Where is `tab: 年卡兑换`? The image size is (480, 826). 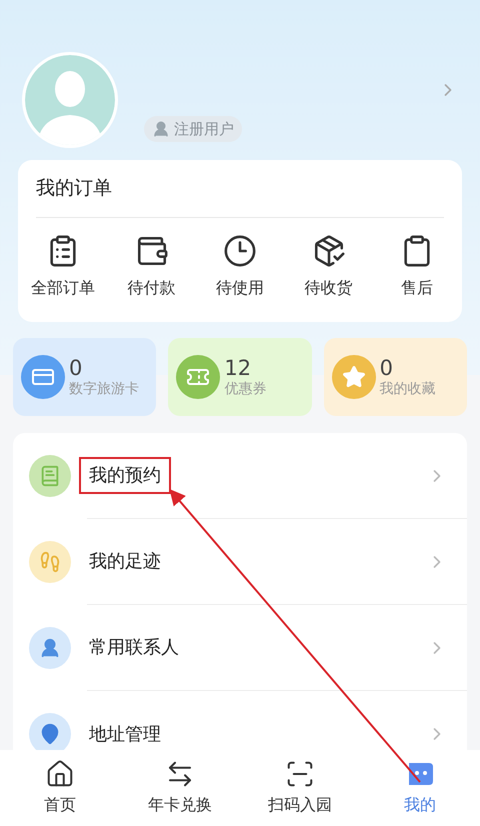 tab: 年卡兑换 is located at coordinates (180, 788).